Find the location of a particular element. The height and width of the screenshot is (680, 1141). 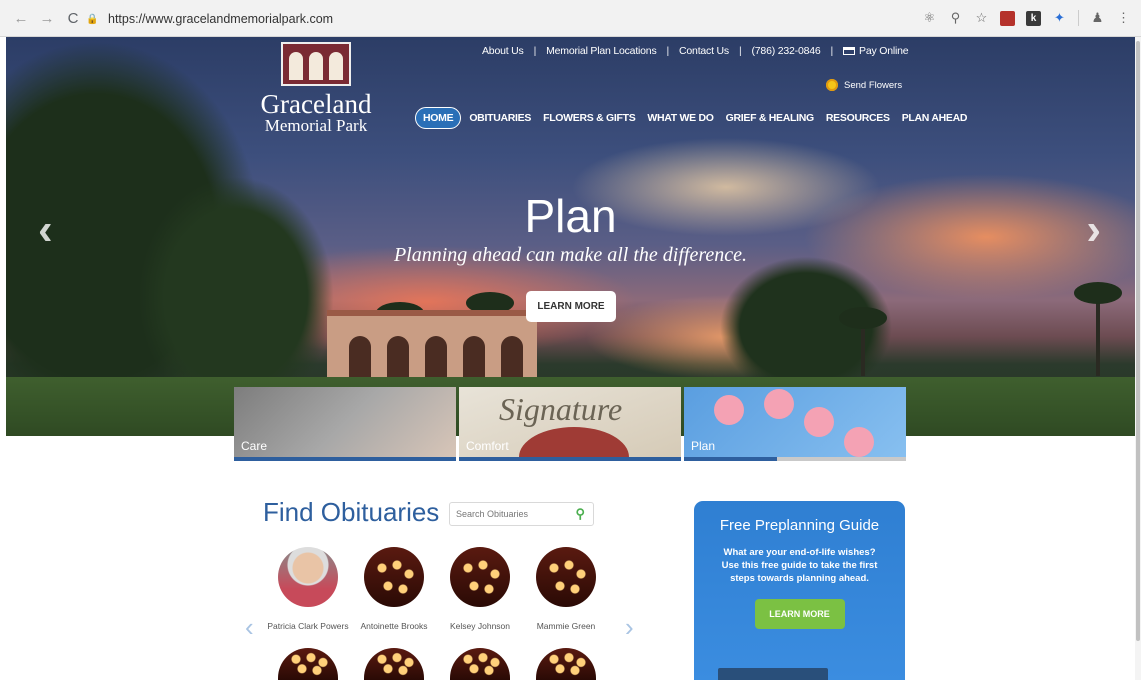

translate-icon: ⚛ is located at coordinates (929, 18).